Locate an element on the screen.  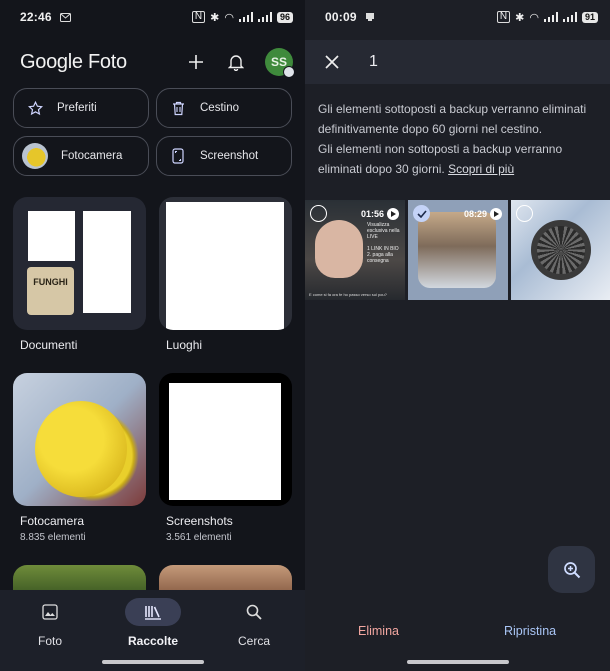
nav-label: Raccolte is located at coordinates (153, 641).